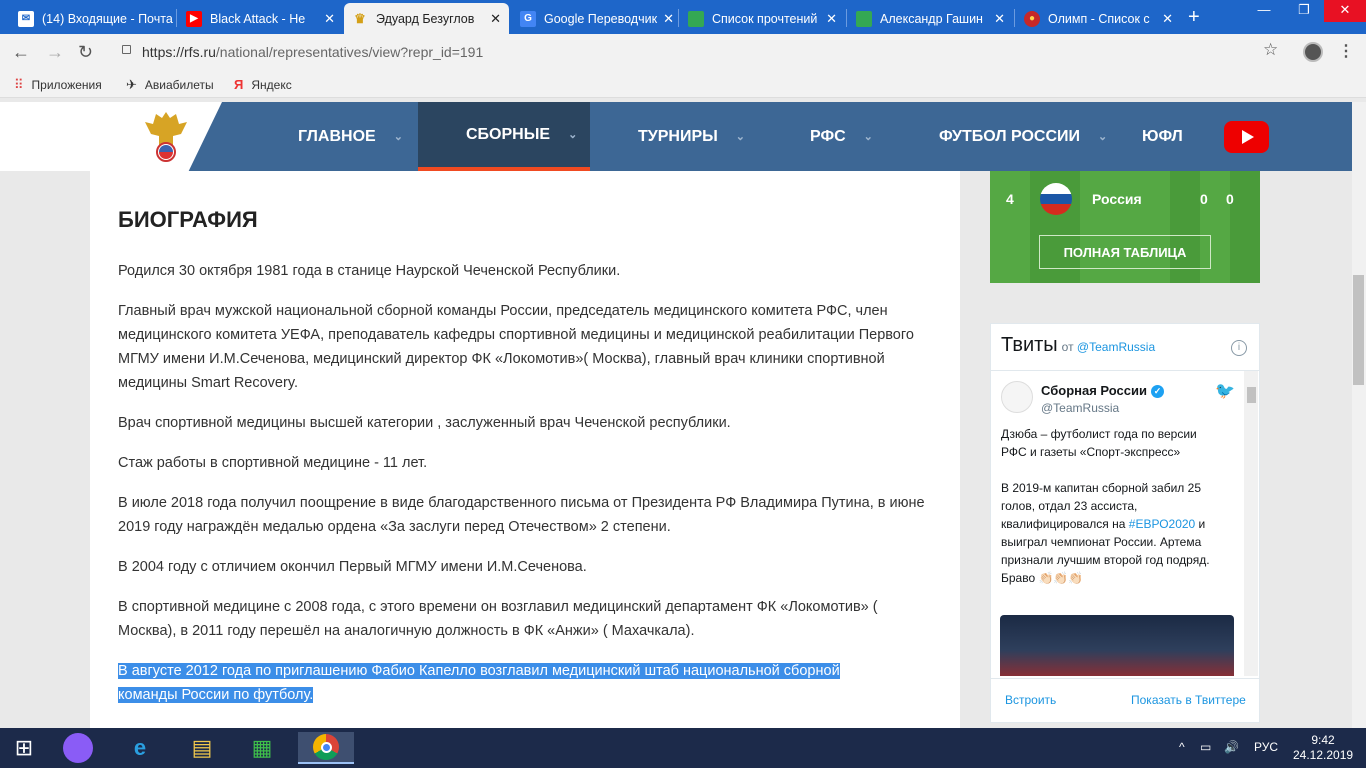 The image size is (1366, 768). What do you see at coordinates (1251, 523) in the screenshot?
I see `tweets-scrollbar` at bounding box center [1251, 523].